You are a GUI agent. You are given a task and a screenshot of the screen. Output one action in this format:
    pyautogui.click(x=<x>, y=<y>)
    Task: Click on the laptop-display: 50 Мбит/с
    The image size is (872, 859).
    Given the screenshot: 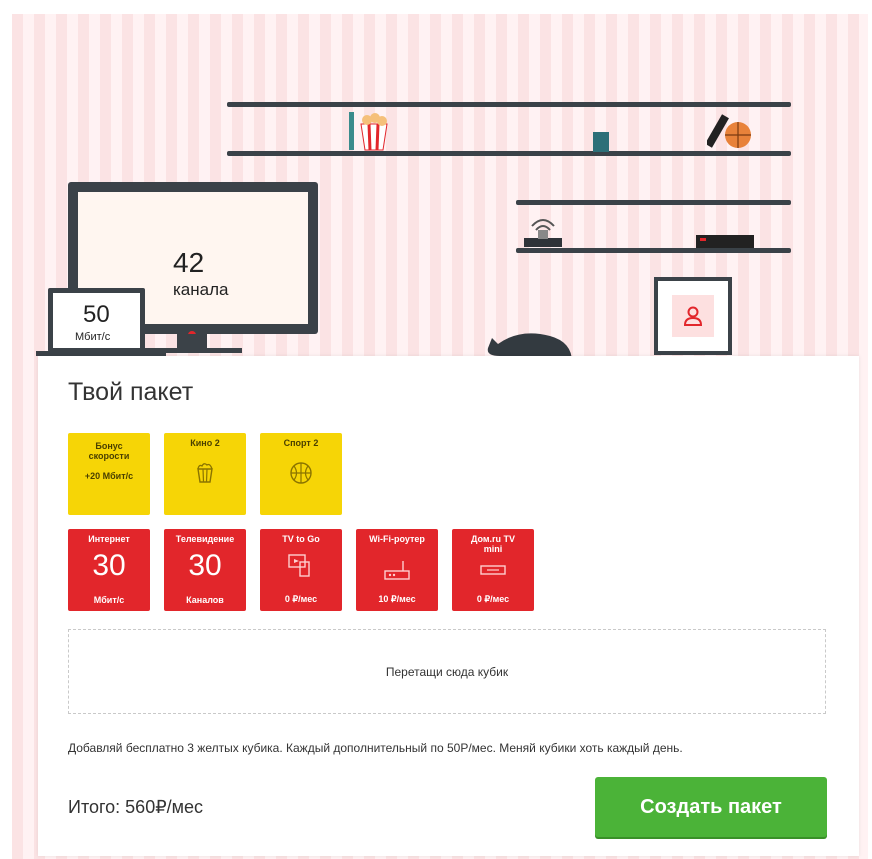 What is the action you would take?
    pyautogui.click(x=96, y=320)
    